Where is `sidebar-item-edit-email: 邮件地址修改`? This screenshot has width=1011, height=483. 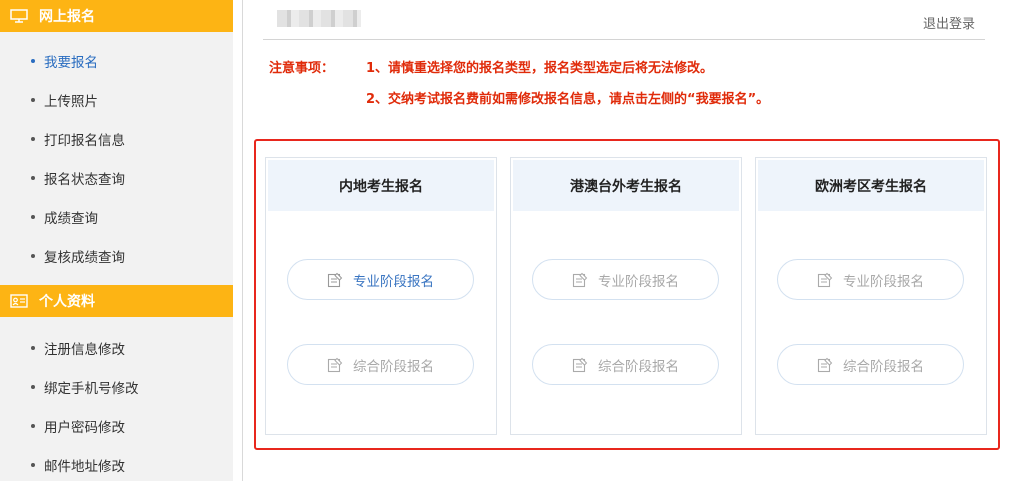
sidebar-item-edit-email: 邮件地址修改 is located at coordinates (116, 465).